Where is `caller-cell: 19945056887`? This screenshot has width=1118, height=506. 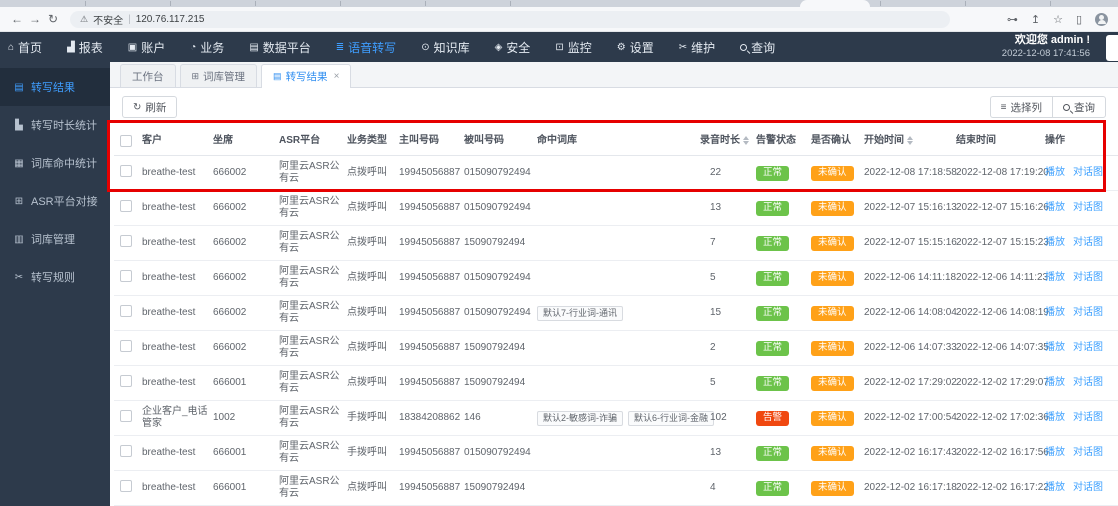
caller-cell: 19945056887 is located at coordinates (430, 347).